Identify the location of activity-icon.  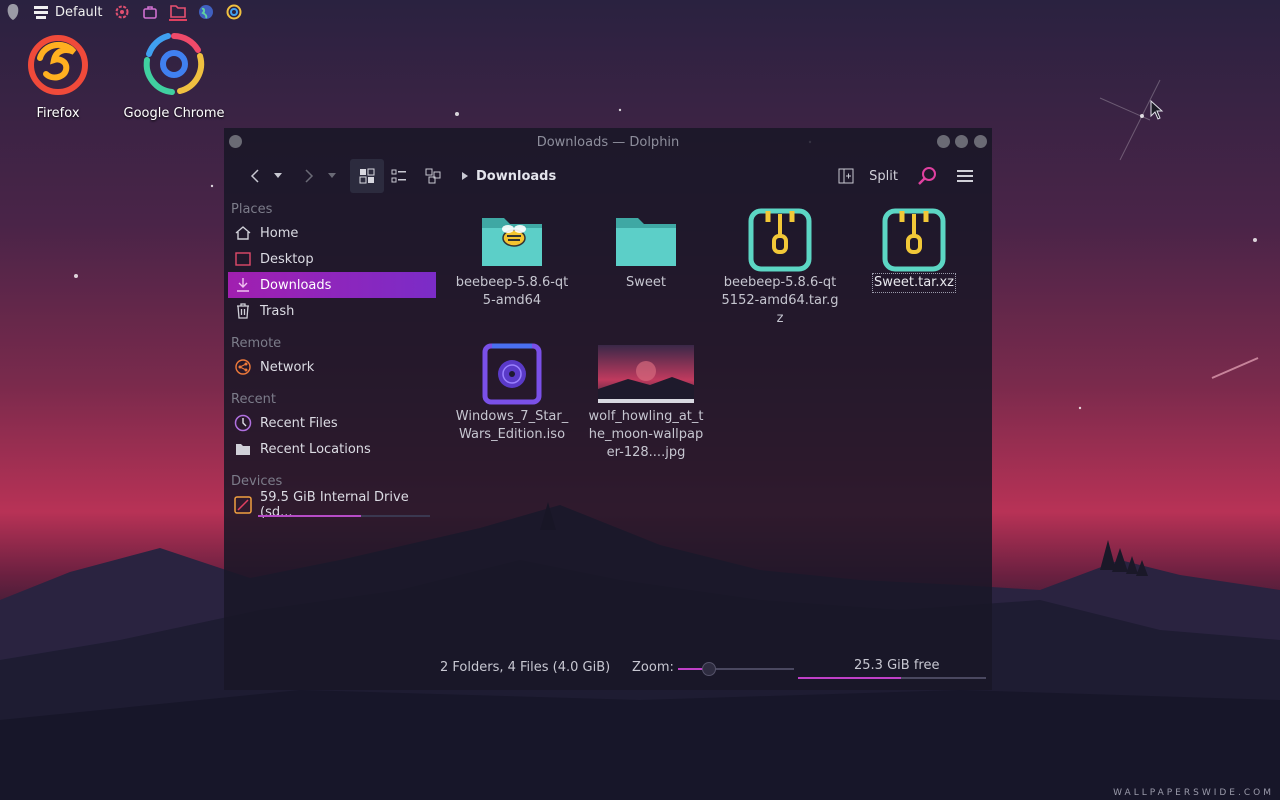
(41, 12).